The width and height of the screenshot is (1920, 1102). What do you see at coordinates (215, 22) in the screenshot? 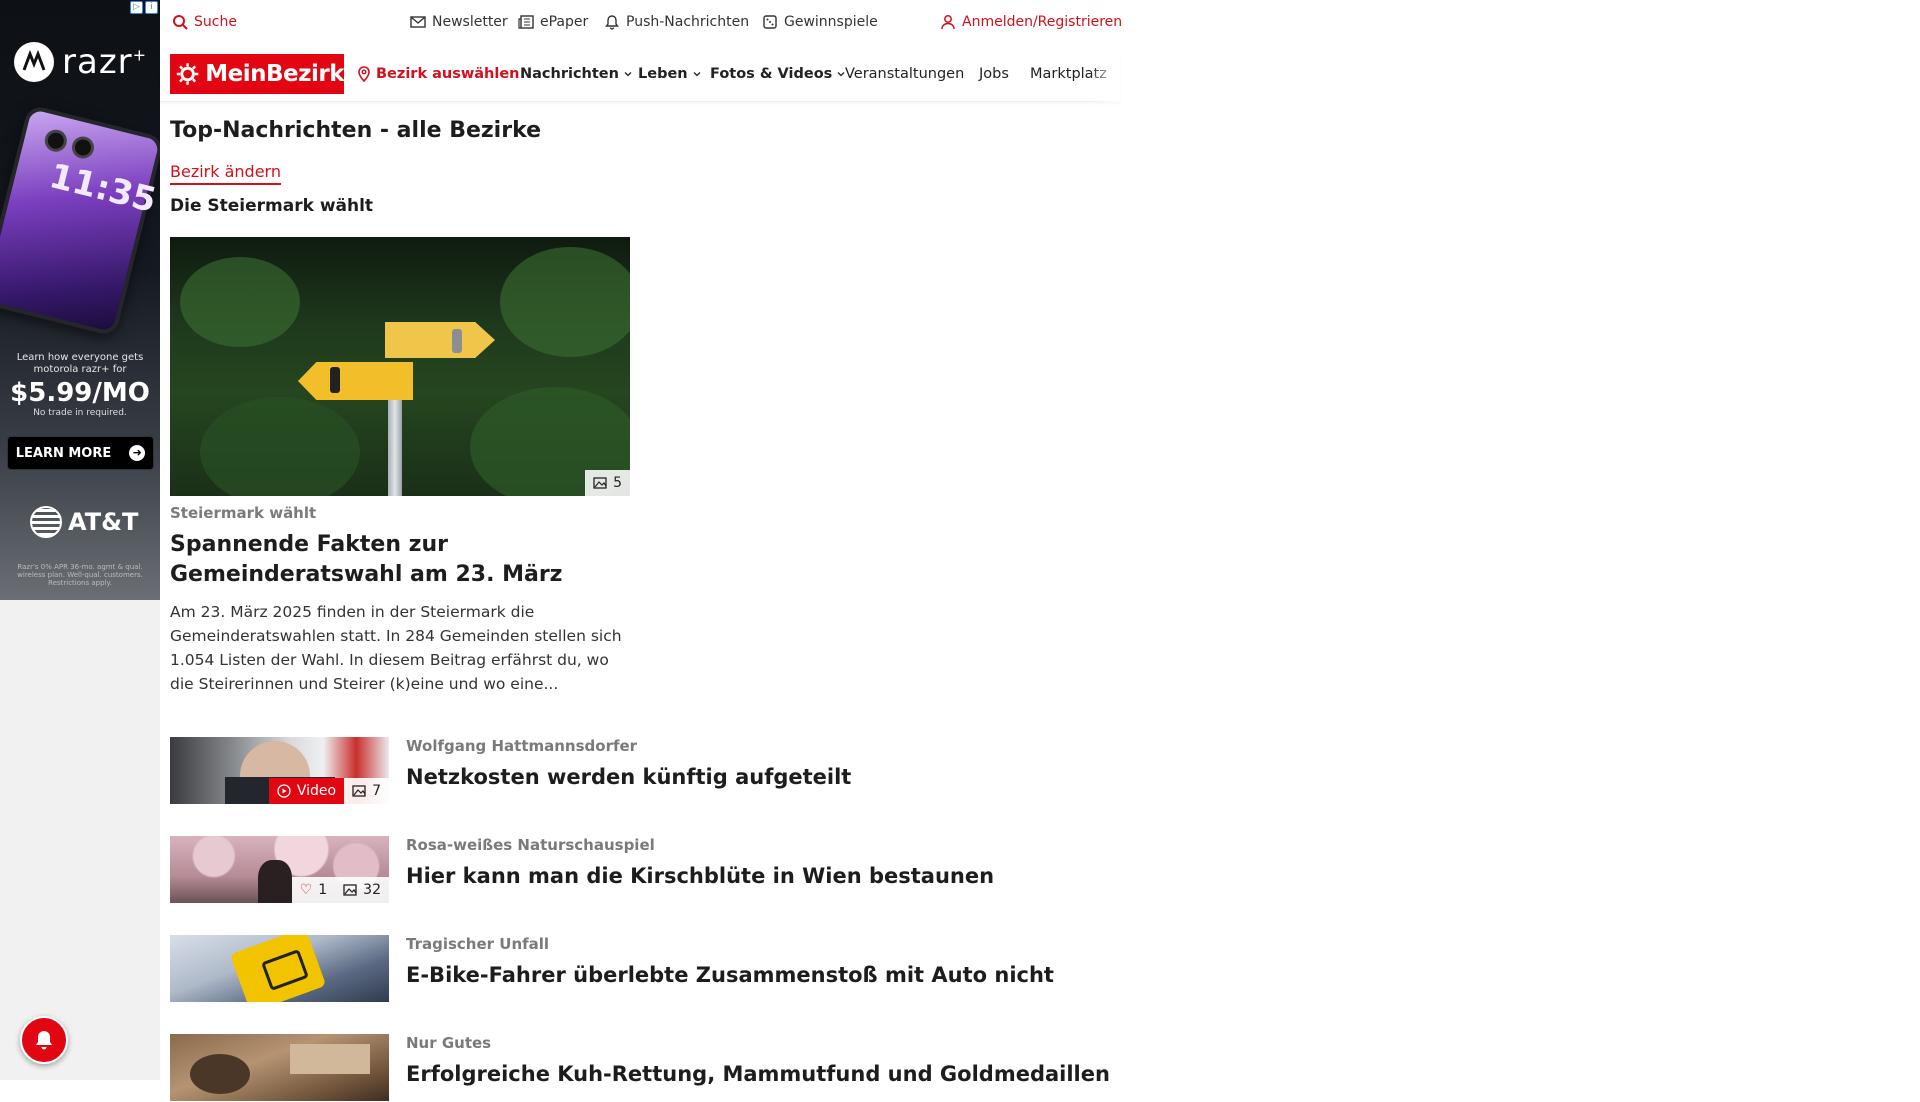
I see `search-label: Suche` at bounding box center [215, 22].